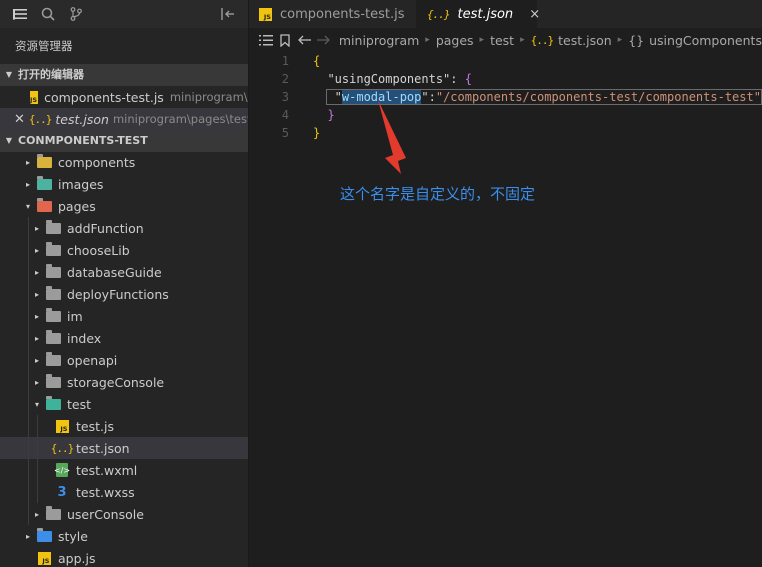 The width and height of the screenshot is (762, 567). What do you see at coordinates (124, 250) in the screenshot?
I see `tree-item: ▸ chooseLib` at bounding box center [124, 250].